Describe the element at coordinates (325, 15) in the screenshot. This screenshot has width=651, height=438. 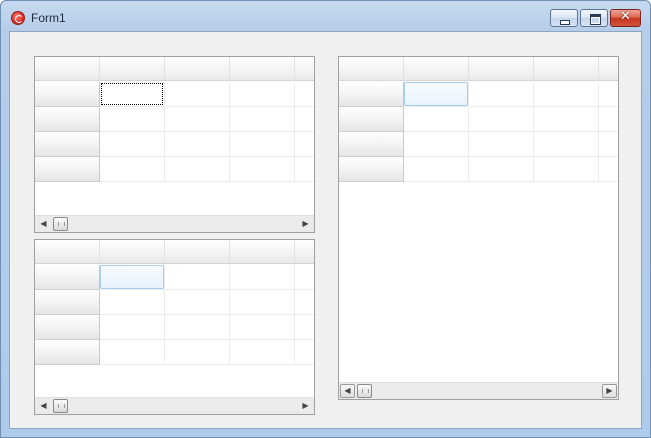
I see `title-bar: Form1 ✕` at that location.